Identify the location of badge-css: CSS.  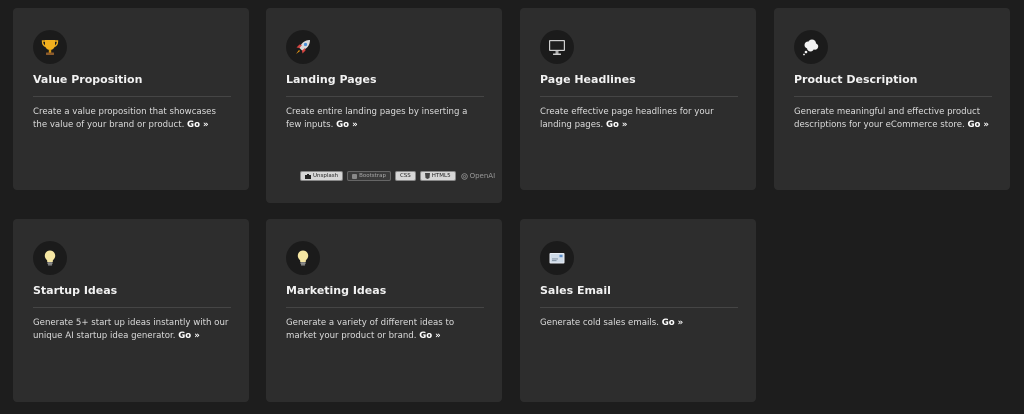
(405, 176).